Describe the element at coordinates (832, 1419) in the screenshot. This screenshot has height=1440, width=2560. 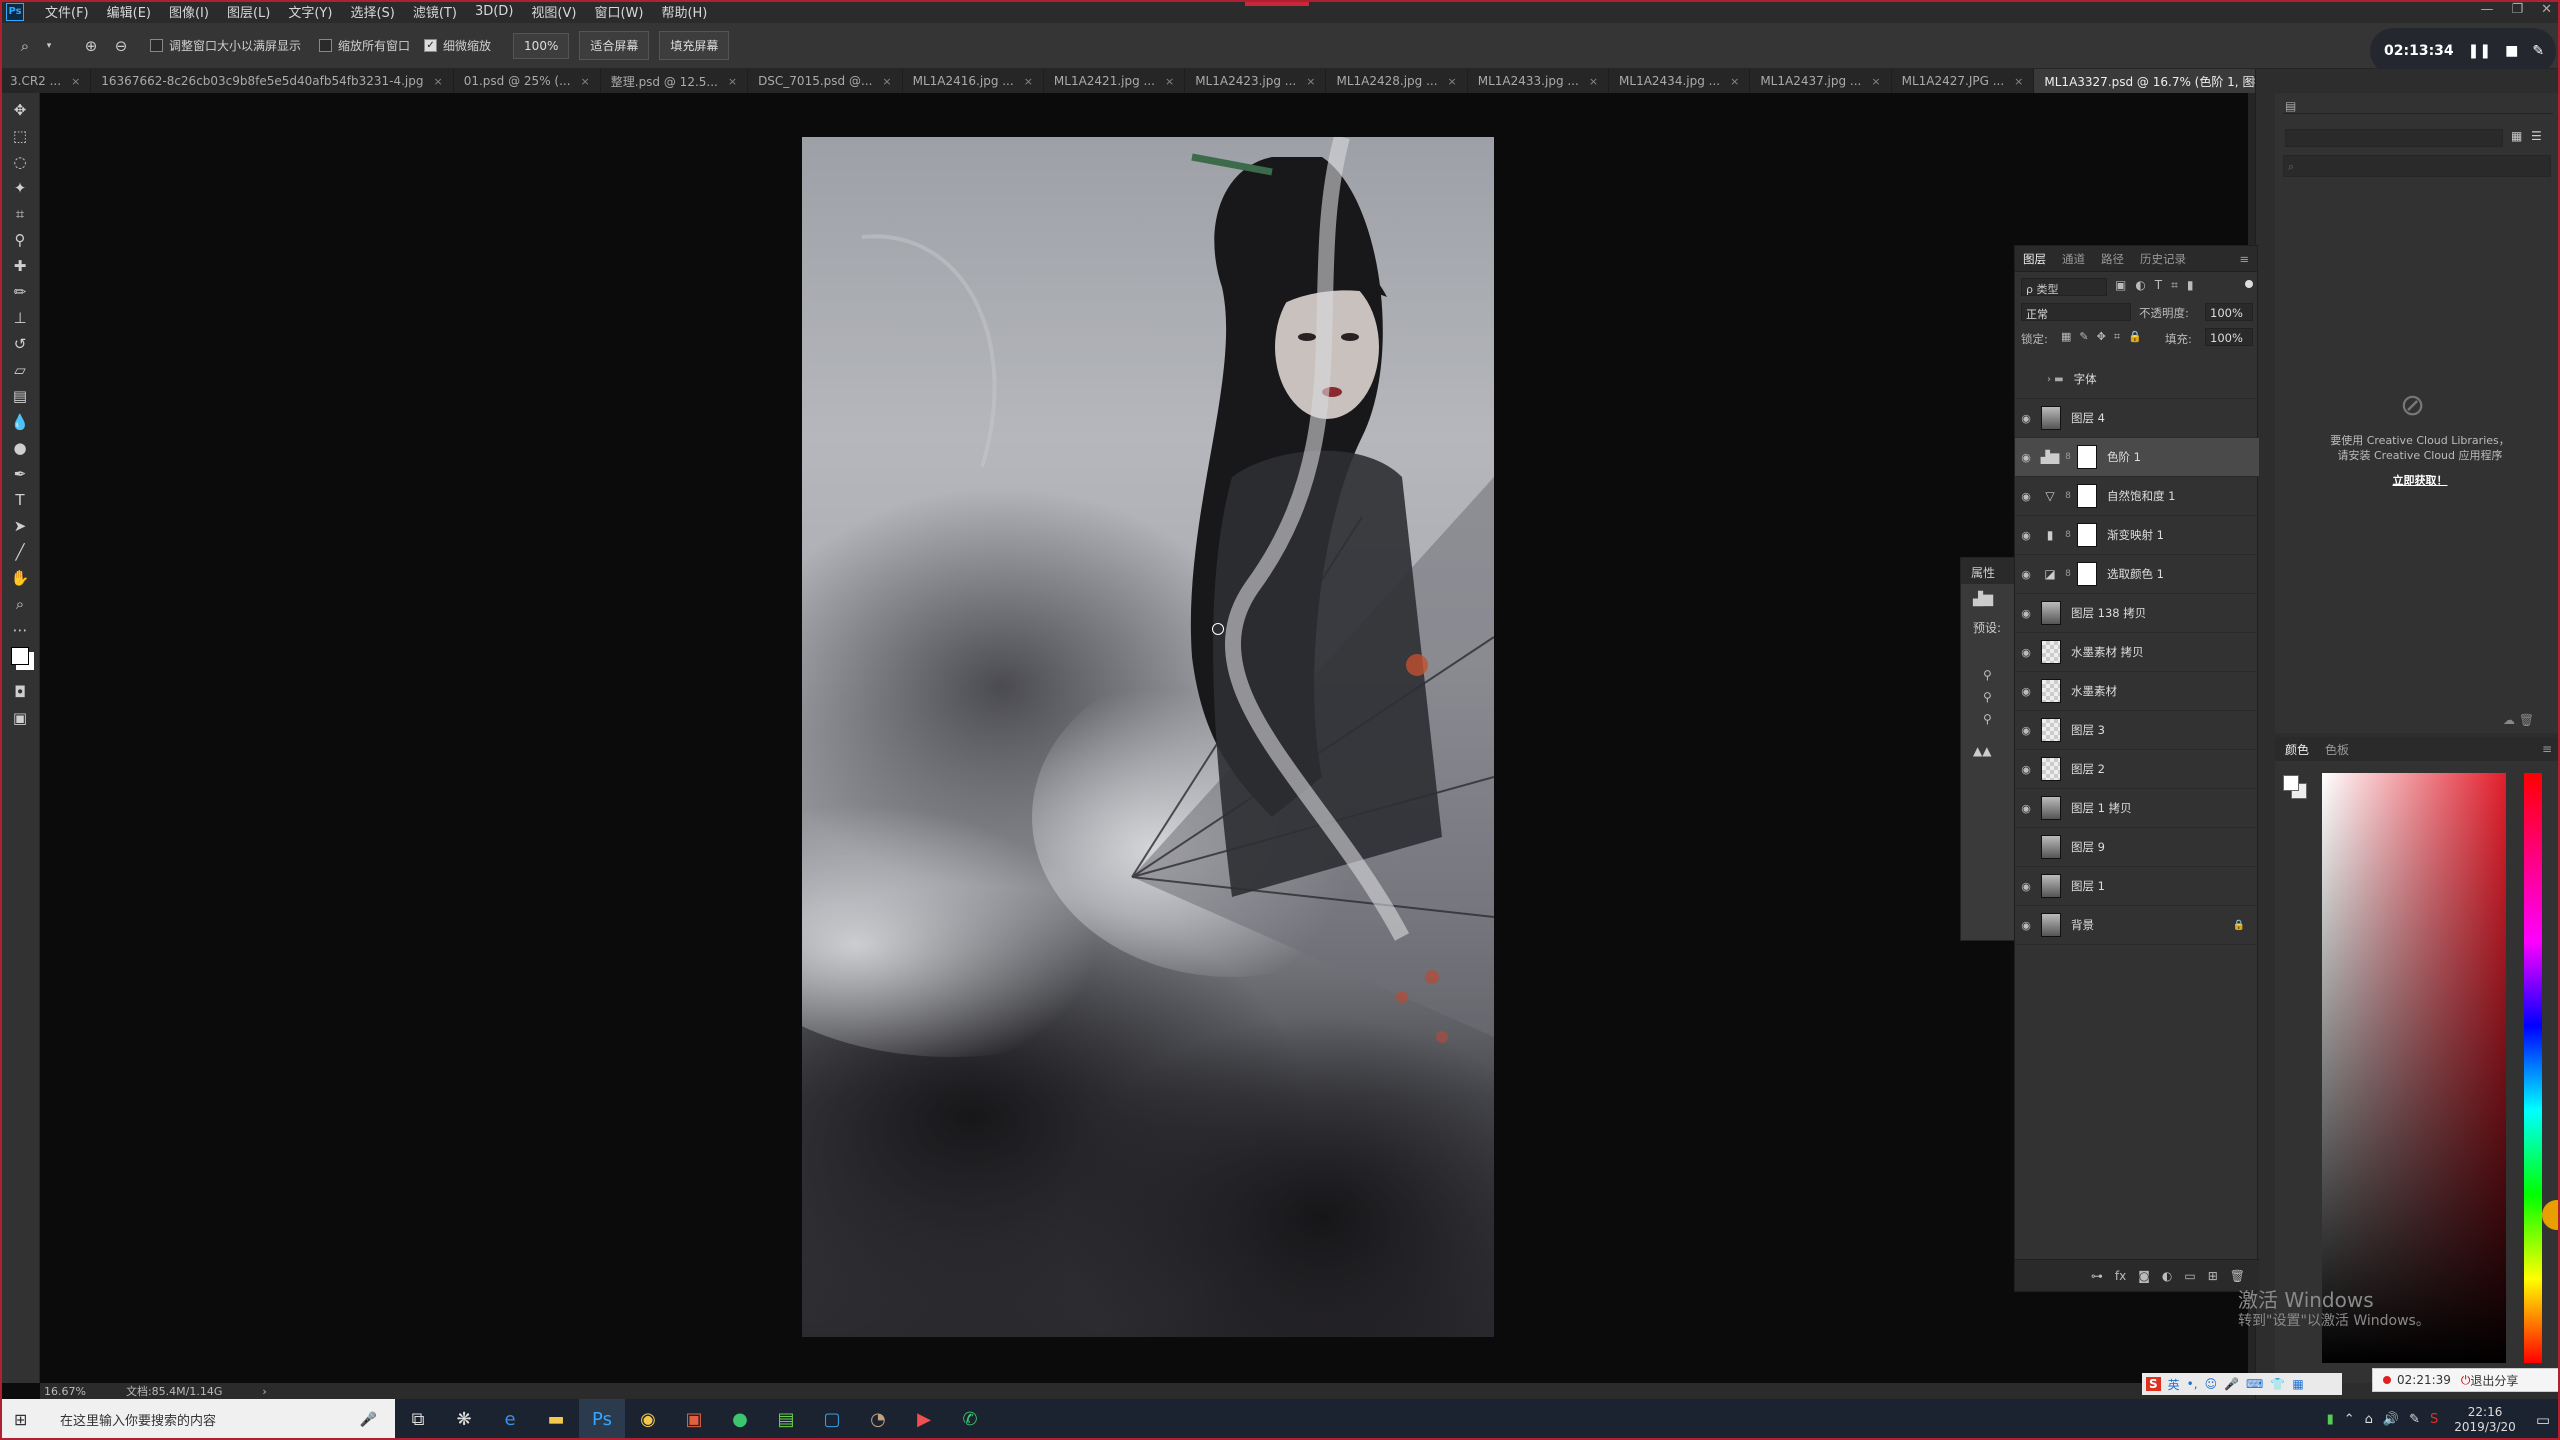
I see `app-blue-icon: ▢` at that location.